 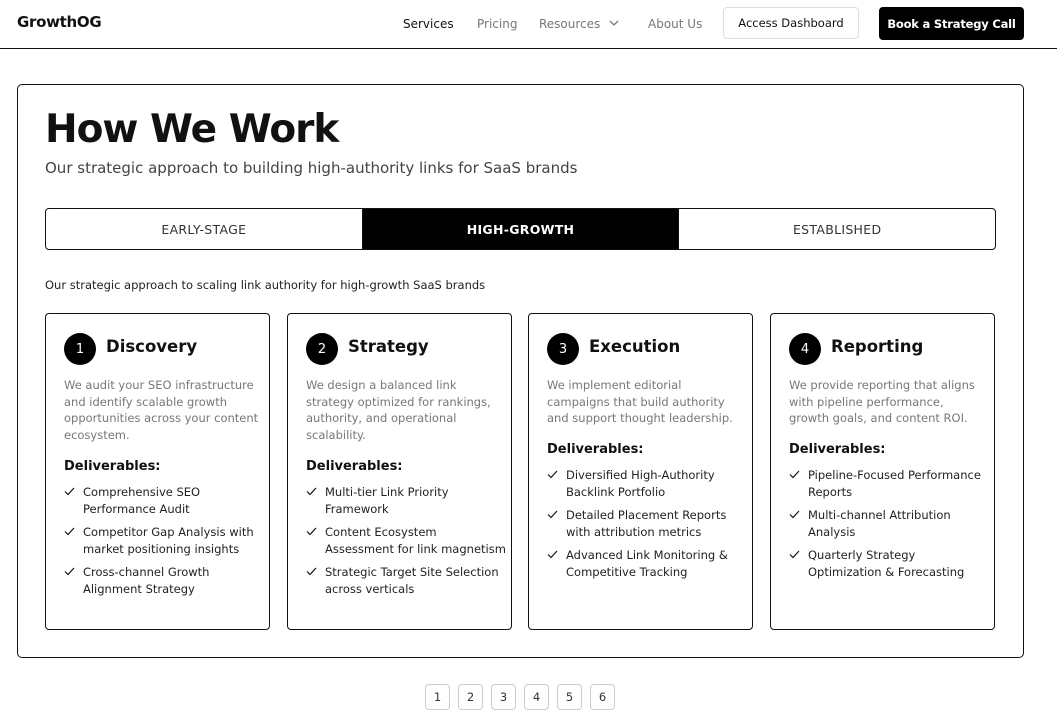 What do you see at coordinates (503, 697) in the screenshot?
I see `page-button-3: 3` at bounding box center [503, 697].